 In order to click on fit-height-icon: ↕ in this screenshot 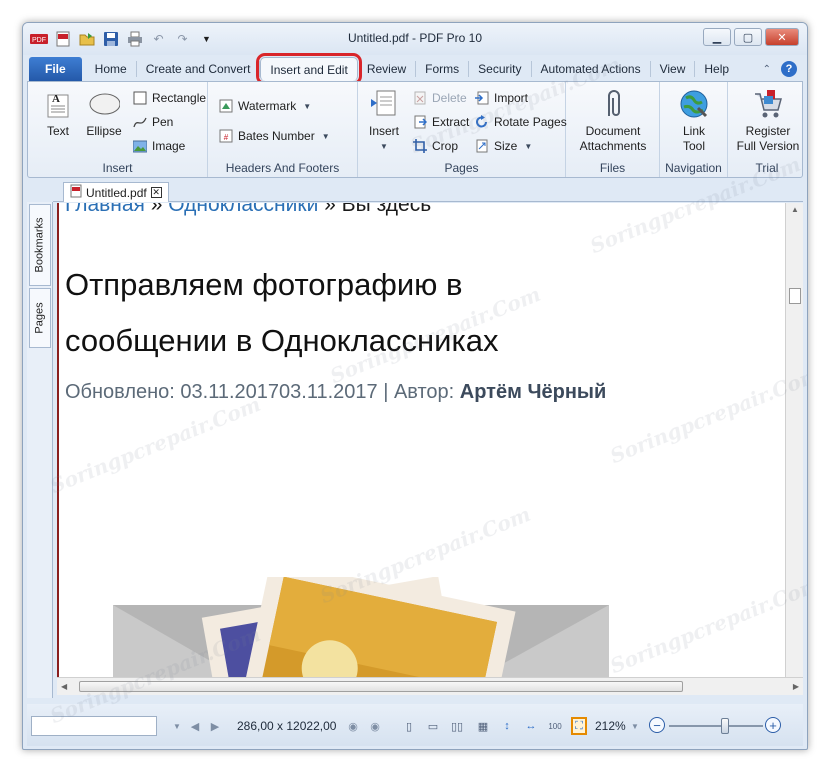, I will do `click(507, 726)`.